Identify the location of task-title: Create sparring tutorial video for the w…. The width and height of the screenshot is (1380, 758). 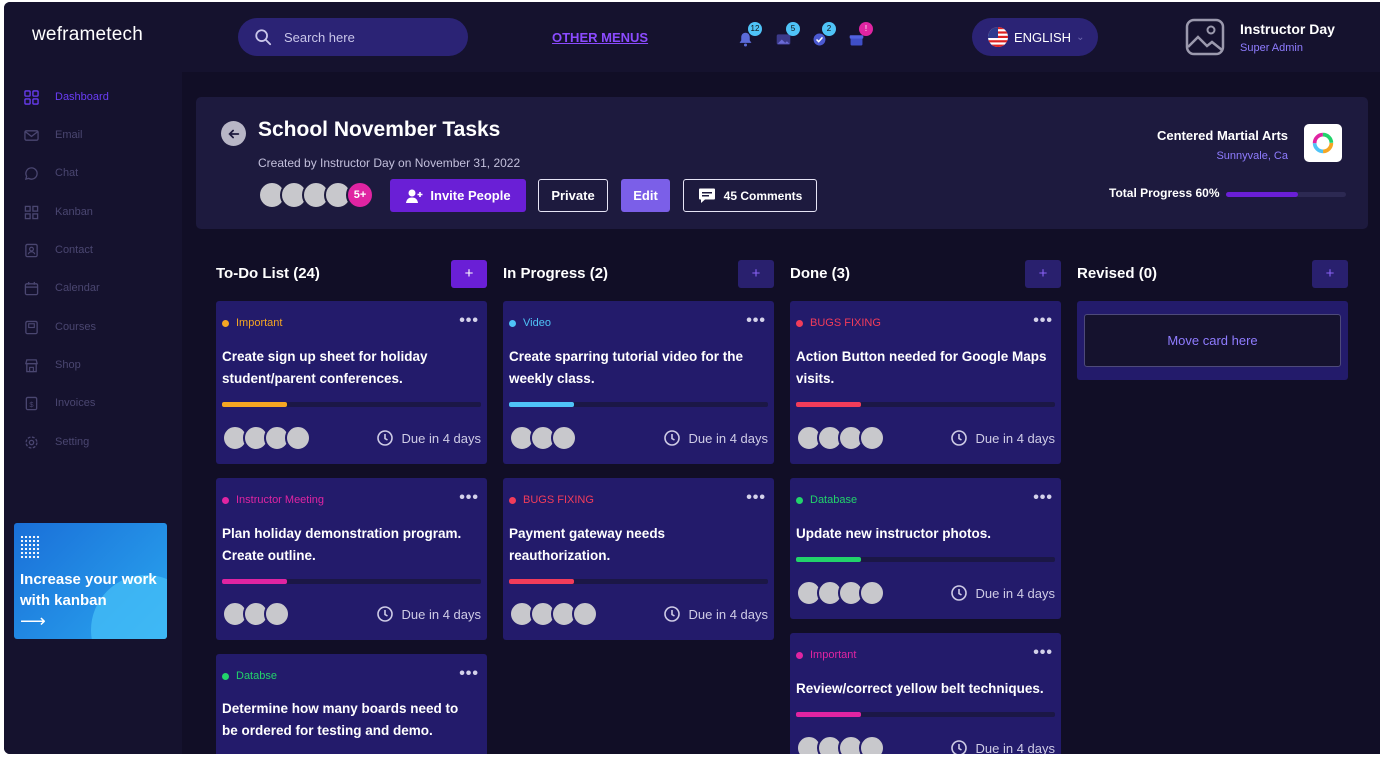
(626, 367).